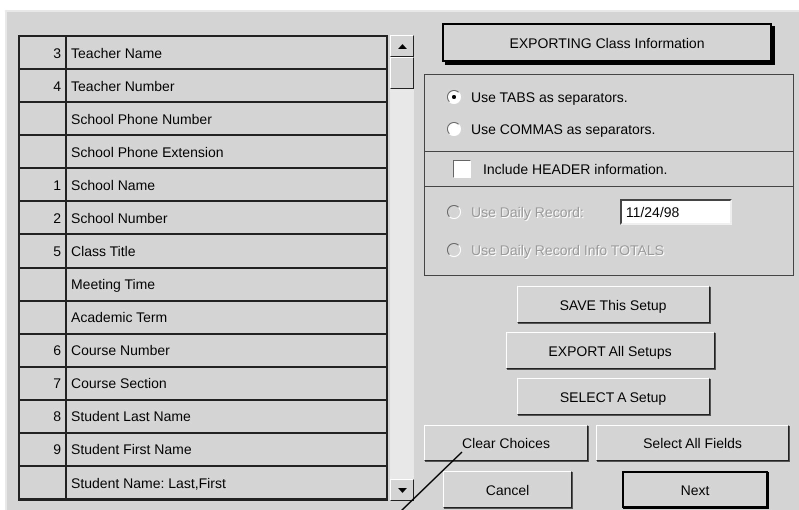 The width and height of the screenshot is (799, 510). Describe the element at coordinates (226, 482) in the screenshot. I see `field-cell: Student Name: Last,First` at that location.